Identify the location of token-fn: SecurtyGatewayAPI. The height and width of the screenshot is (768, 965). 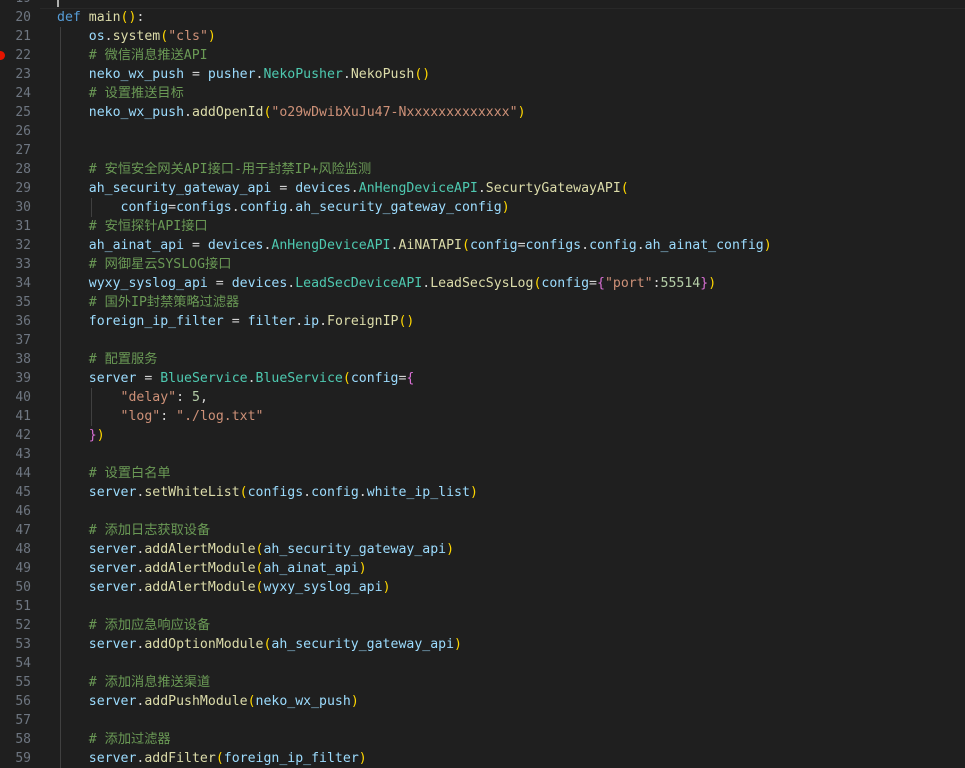
(553, 188).